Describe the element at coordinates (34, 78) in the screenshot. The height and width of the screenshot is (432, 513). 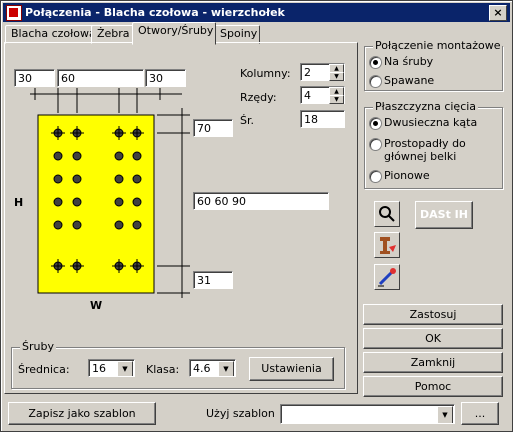
I see `spacing-left-field: 30` at that location.